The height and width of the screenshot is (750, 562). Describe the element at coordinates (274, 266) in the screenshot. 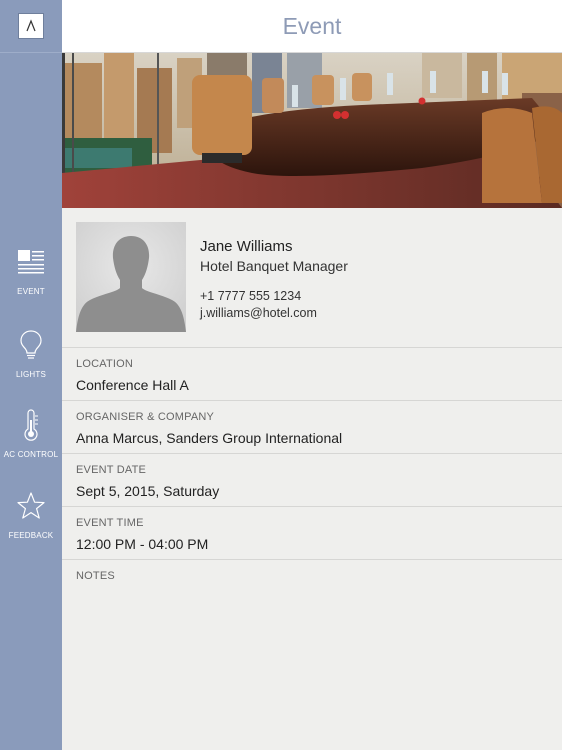

I see `contact-role: Hotel Banquet Manager` at that location.